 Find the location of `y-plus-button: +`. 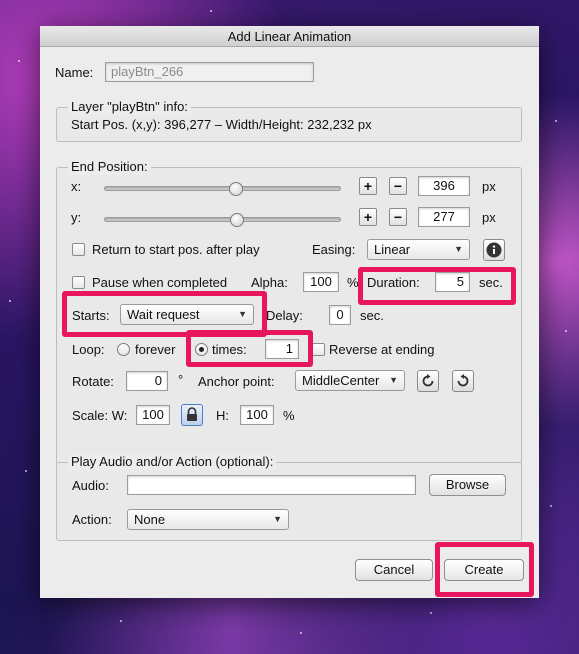

y-plus-button: + is located at coordinates (368, 217).